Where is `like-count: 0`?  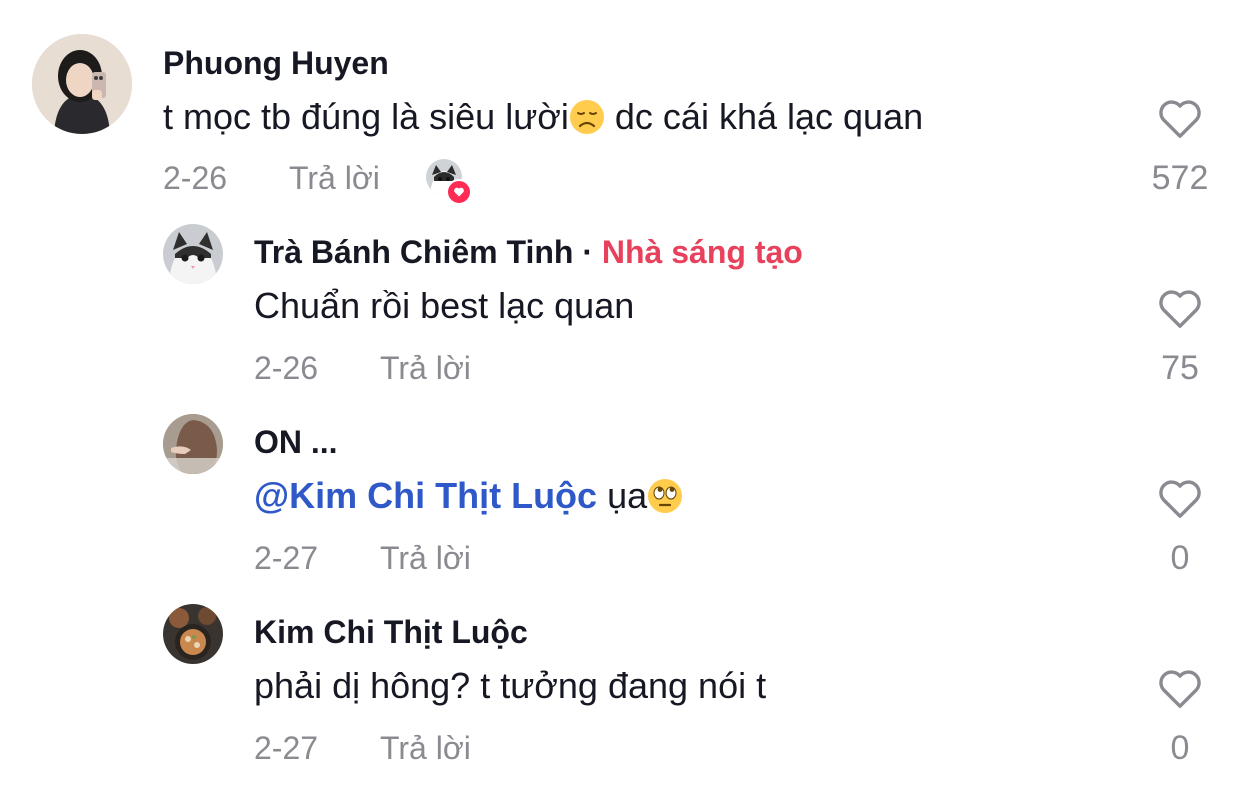
like-count: 0 is located at coordinates (1180, 748).